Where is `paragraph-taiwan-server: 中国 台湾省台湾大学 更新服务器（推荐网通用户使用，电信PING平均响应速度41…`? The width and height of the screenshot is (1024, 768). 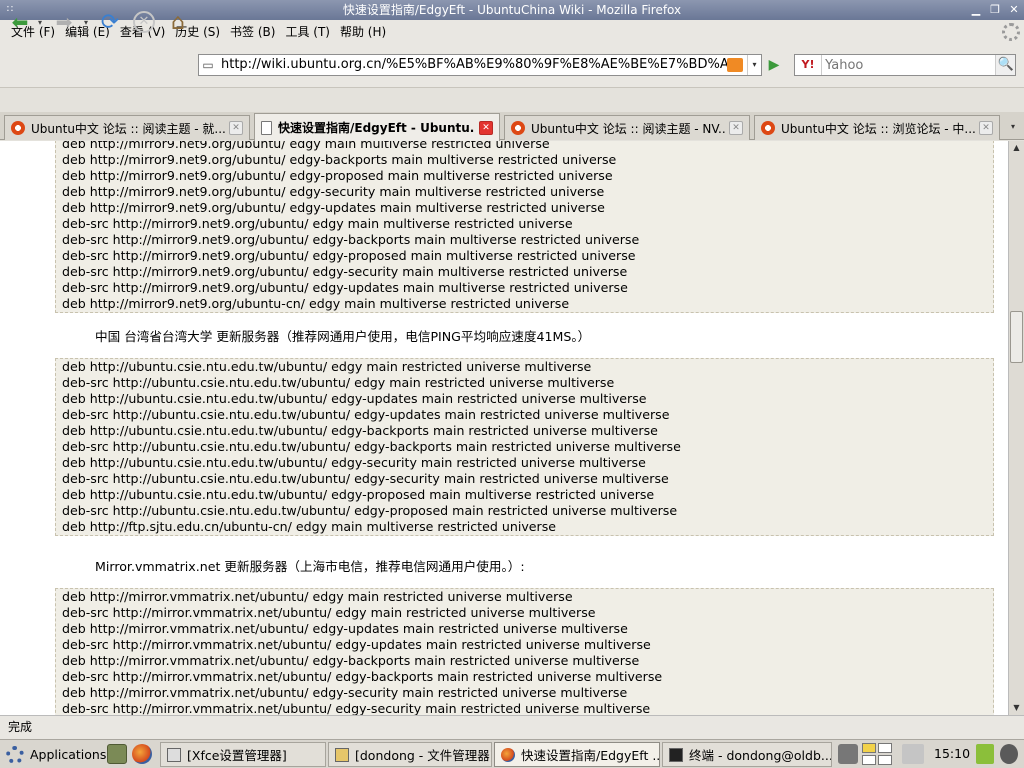 paragraph-taiwan-server: 中国 台湾省台湾大学 更新服务器（推荐网通用户使用，电信PING平均响应速度41… is located at coordinates (343, 336).